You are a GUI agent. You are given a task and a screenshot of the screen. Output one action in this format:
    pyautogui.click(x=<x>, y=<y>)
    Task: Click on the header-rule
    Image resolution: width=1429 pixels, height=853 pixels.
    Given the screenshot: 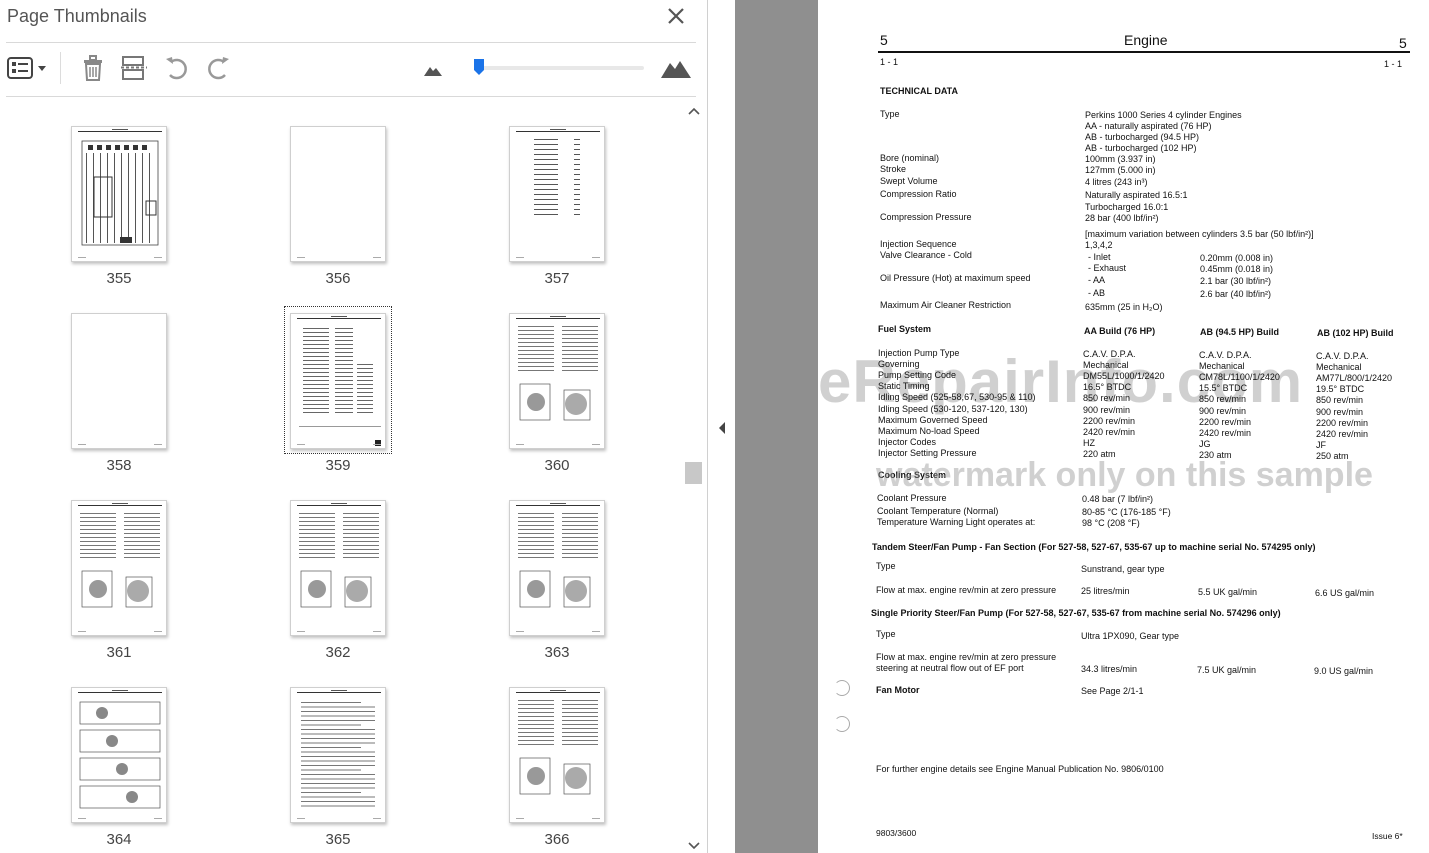 What is the action you would take?
    pyautogui.click(x=1144, y=52)
    